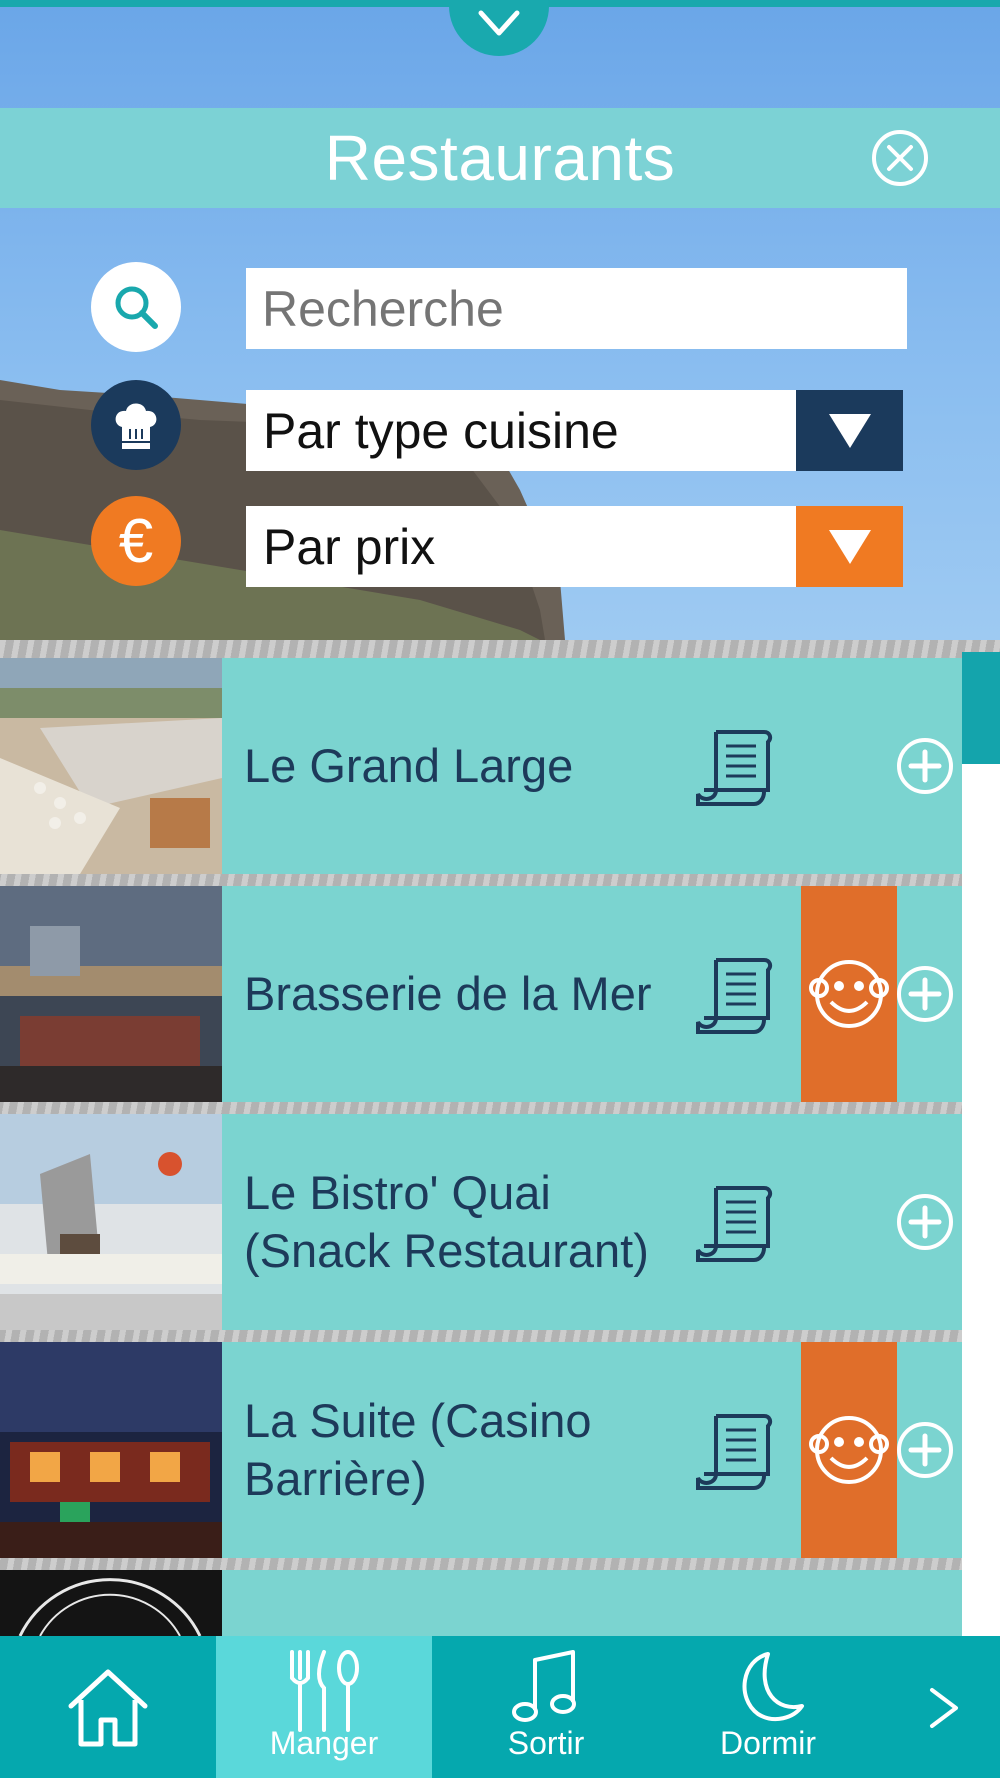 This screenshot has height=1778, width=1000. I want to click on moon-icon, so click(773, 1687).